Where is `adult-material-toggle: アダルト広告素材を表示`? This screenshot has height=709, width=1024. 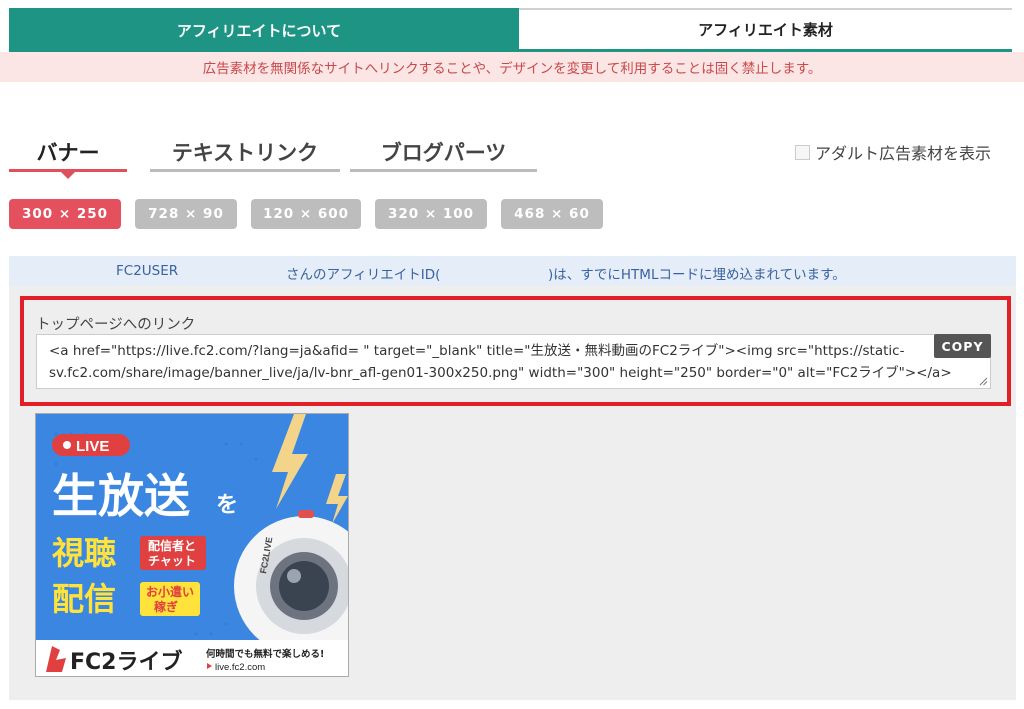 adult-material-toggle: アダルト広告素材を表示 is located at coordinates (893, 152).